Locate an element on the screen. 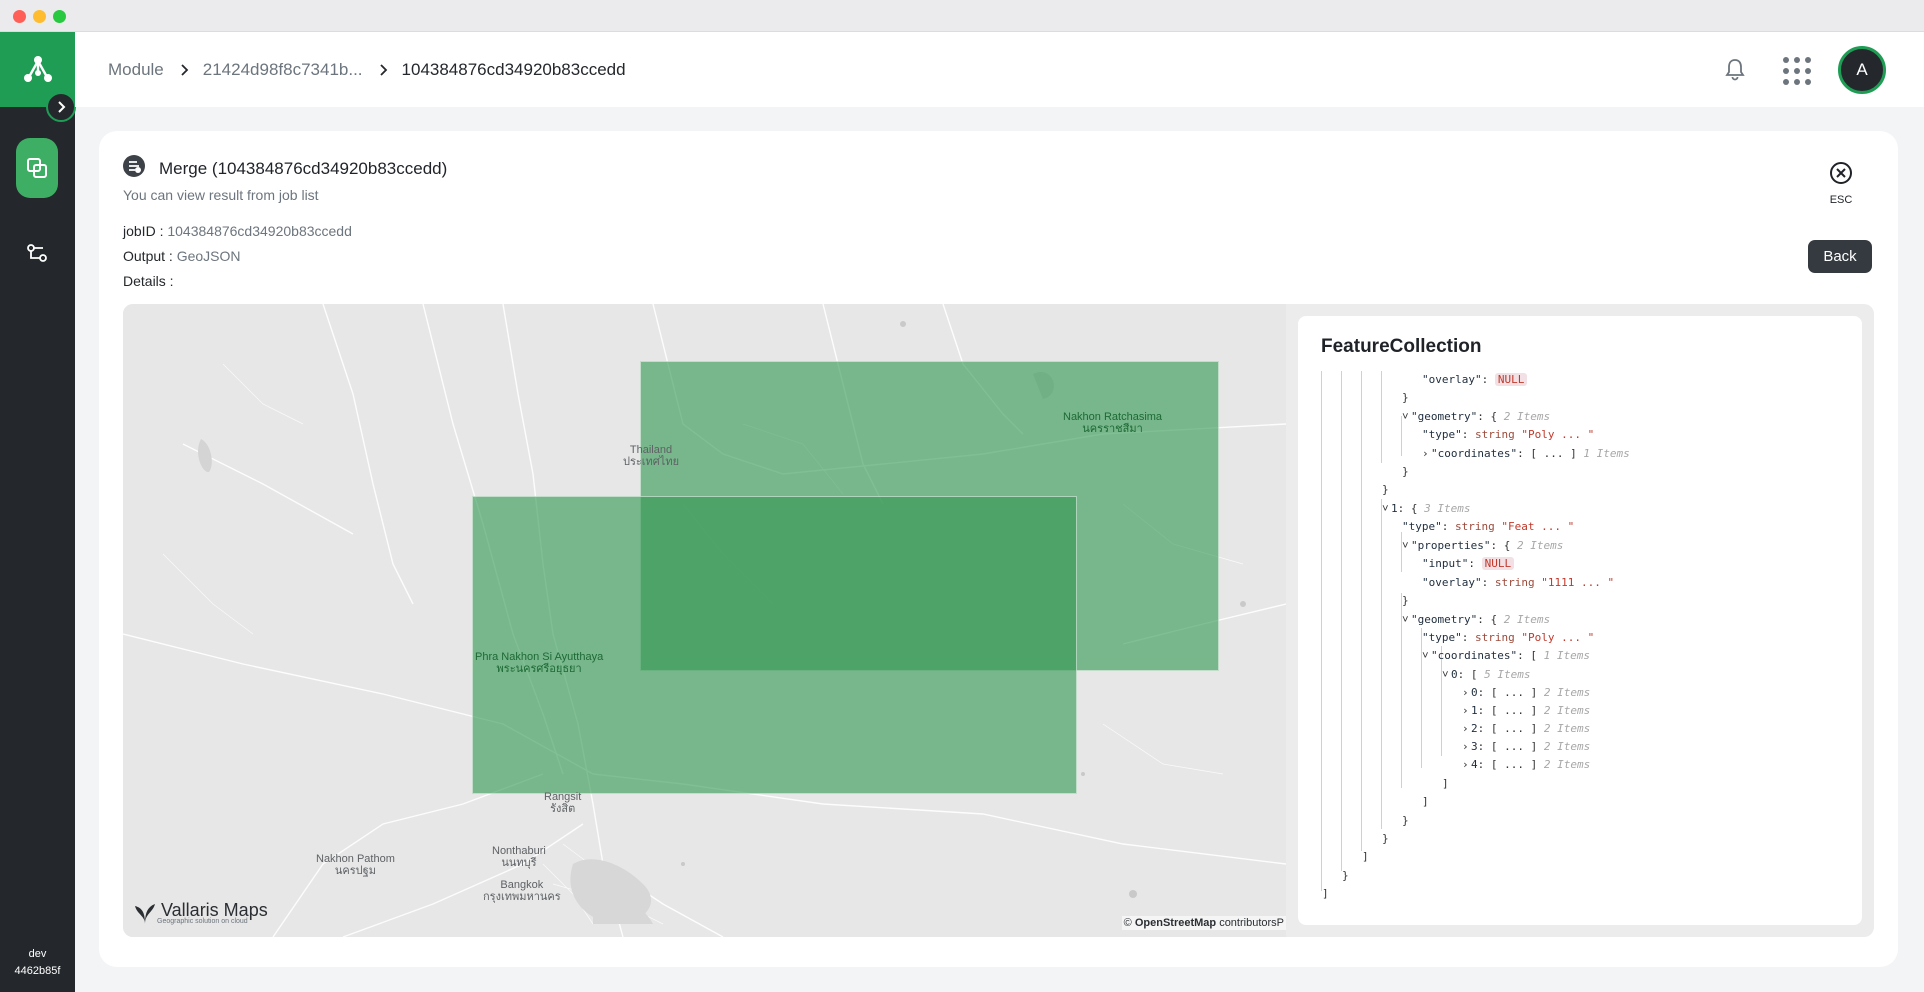  esc-button: ESC is located at coordinates (1841, 183).